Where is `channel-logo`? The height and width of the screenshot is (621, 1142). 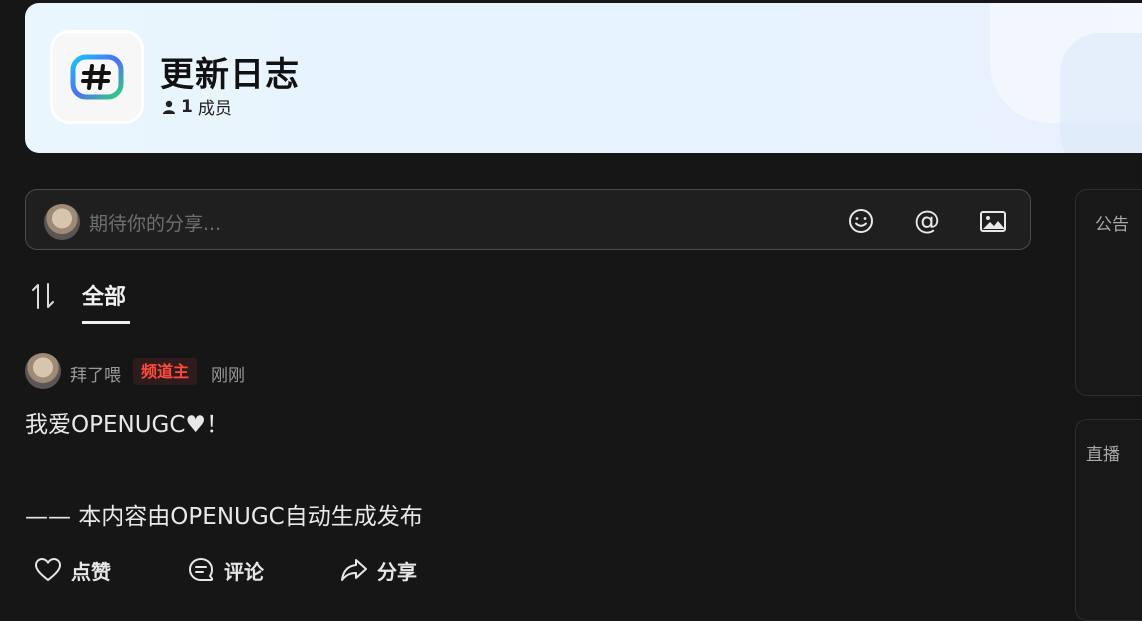
channel-logo is located at coordinates (97, 77).